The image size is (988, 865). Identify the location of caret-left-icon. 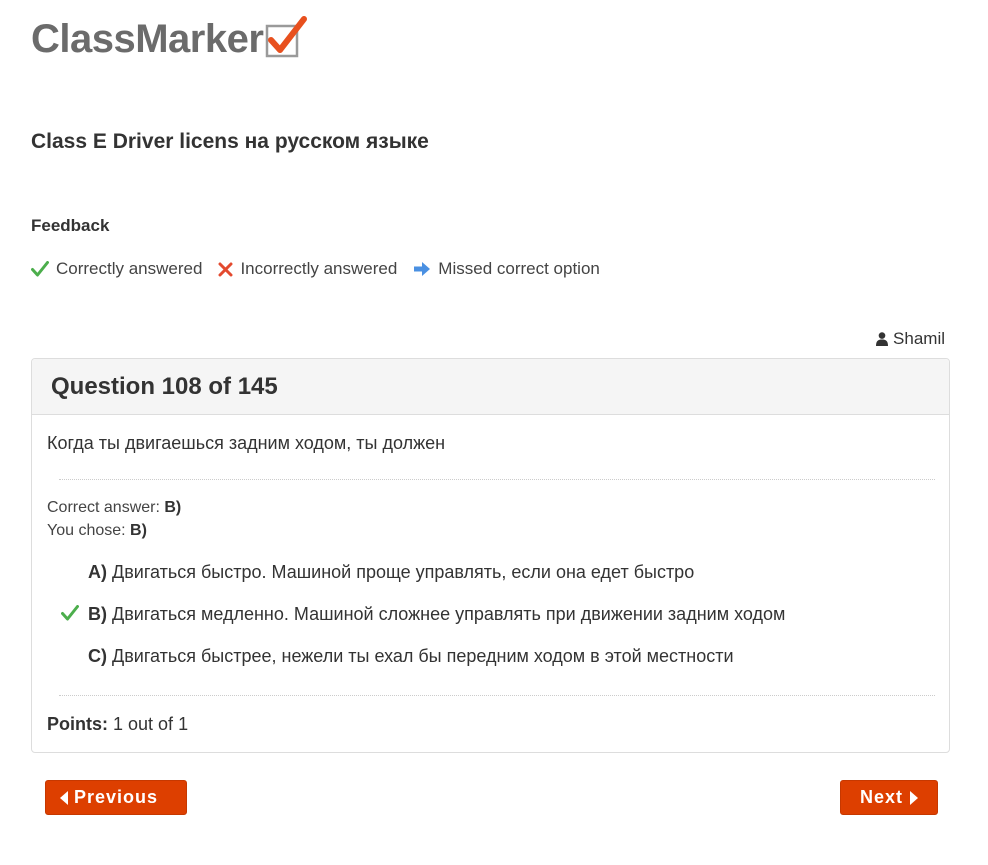
(64, 797).